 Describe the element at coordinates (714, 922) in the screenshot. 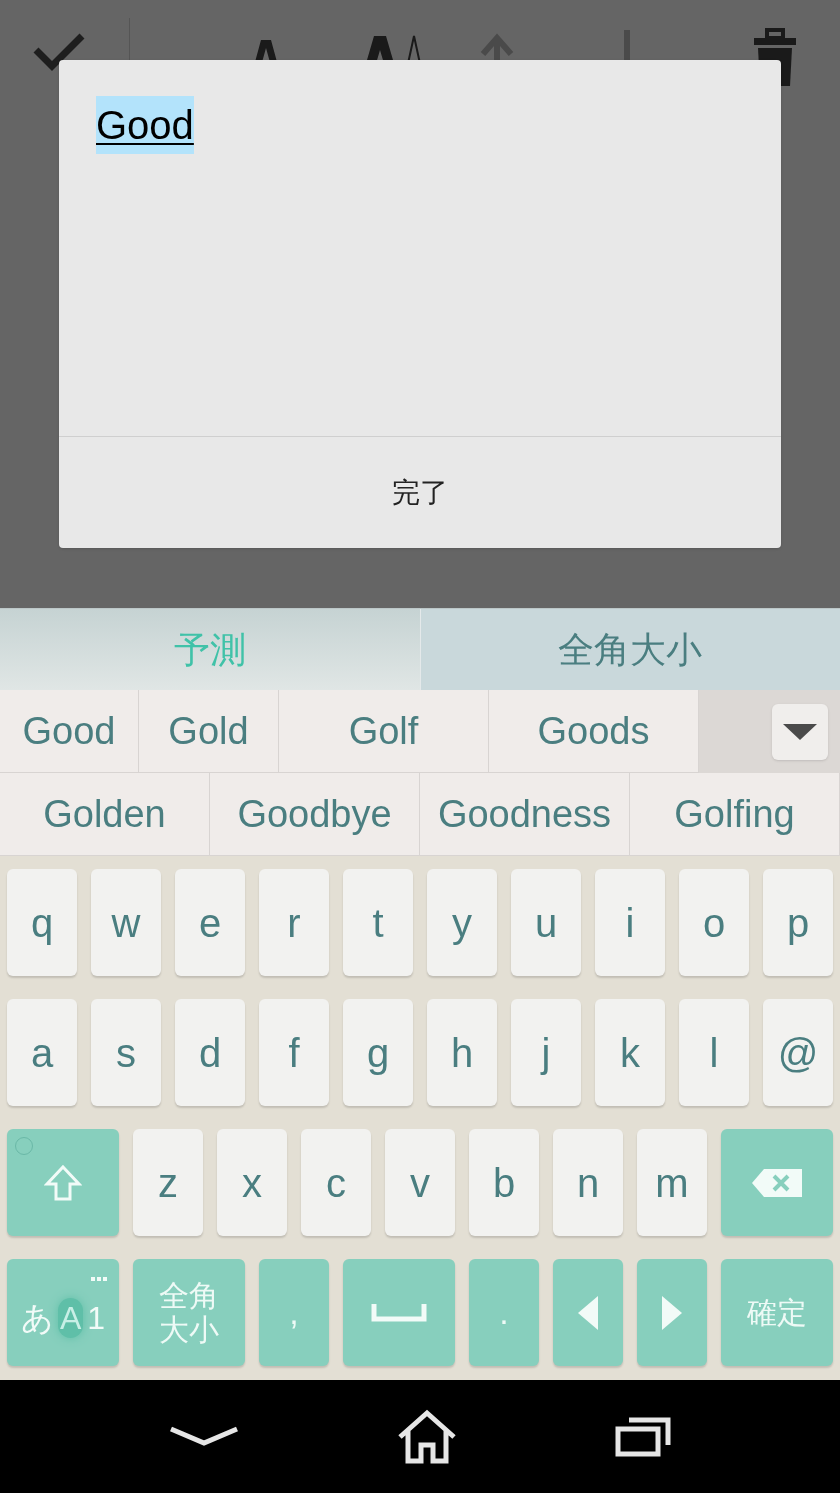

I see `key: o` at that location.